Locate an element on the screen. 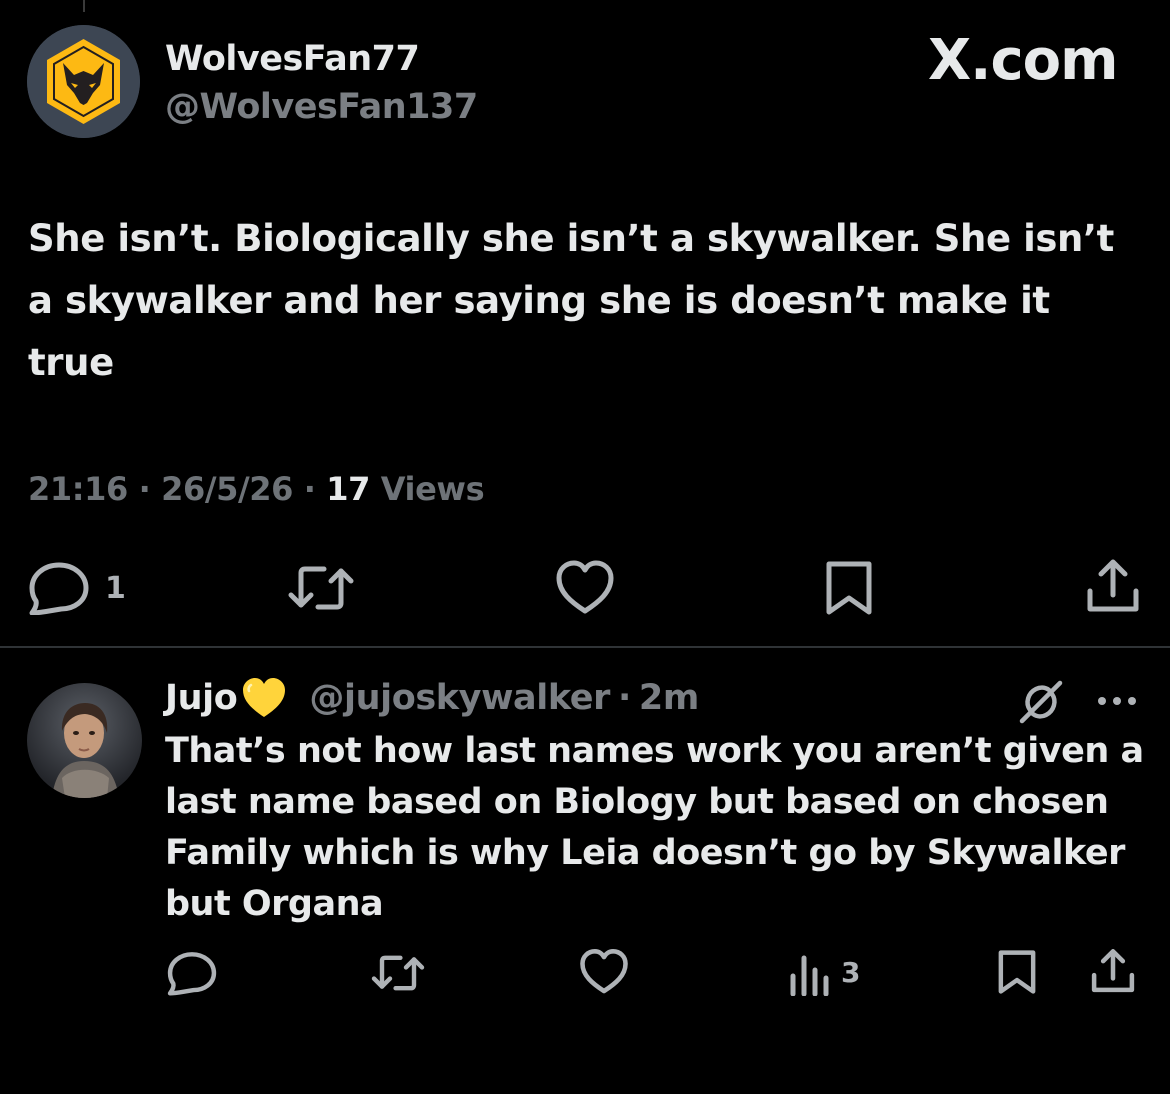 The image size is (1170, 1094). reply-bookmark-button is located at coordinates (1017, 972).